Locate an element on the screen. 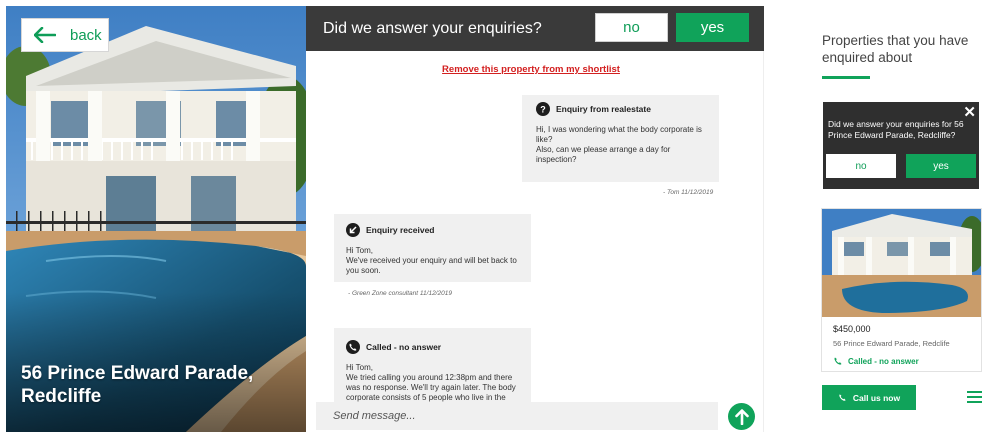 This screenshot has width=1000, height=439. message-signature: - Tom 11/12/2019 is located at coordinates (688, 192).